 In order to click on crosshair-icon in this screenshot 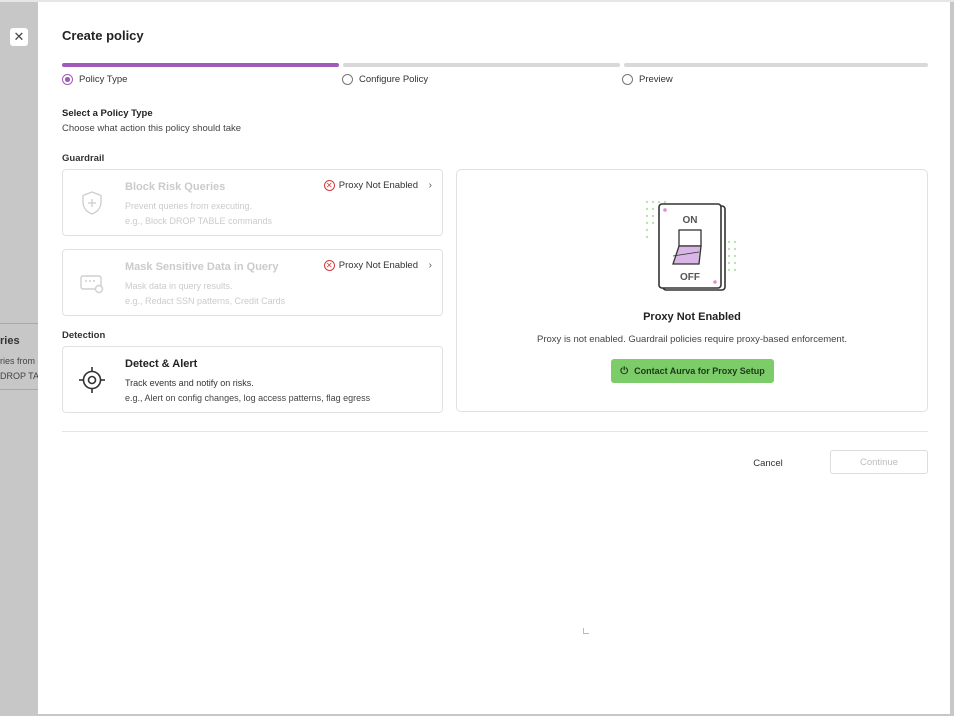, I will do `click(92, 380)`.